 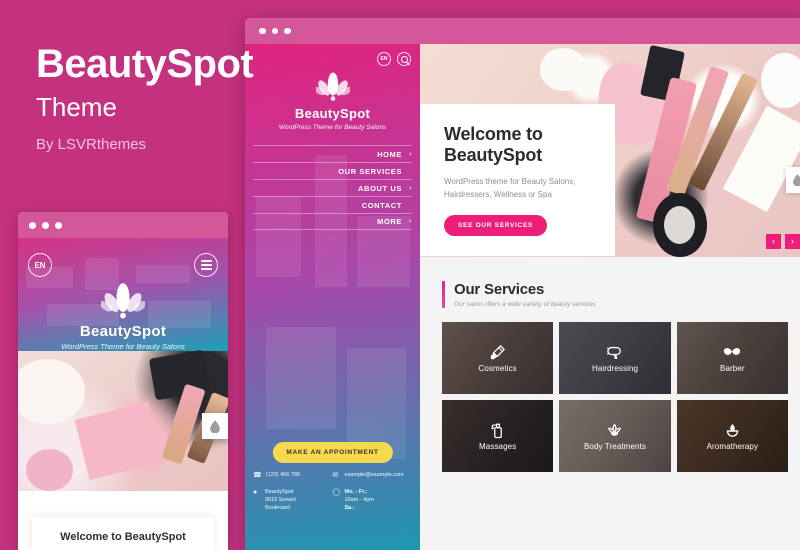 What do you see at coordinates (615, 368) in the screenshot?
I see `service-label: Hairdressing` at bounding box center [615, 368].